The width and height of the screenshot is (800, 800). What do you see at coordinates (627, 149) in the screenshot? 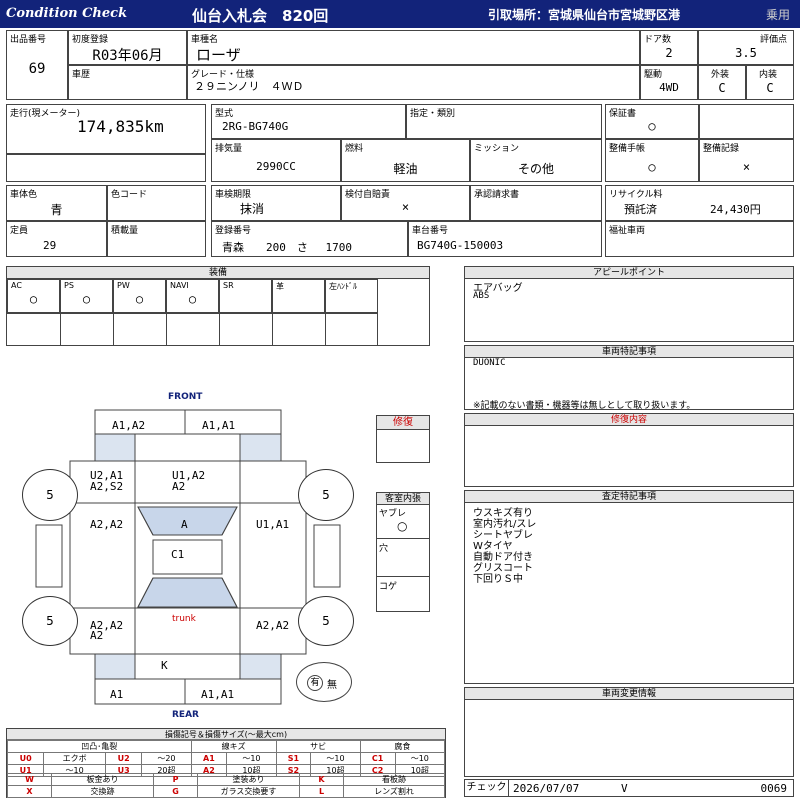
I see `manual-label: 整備手帳` at bounding box center [627, 149].